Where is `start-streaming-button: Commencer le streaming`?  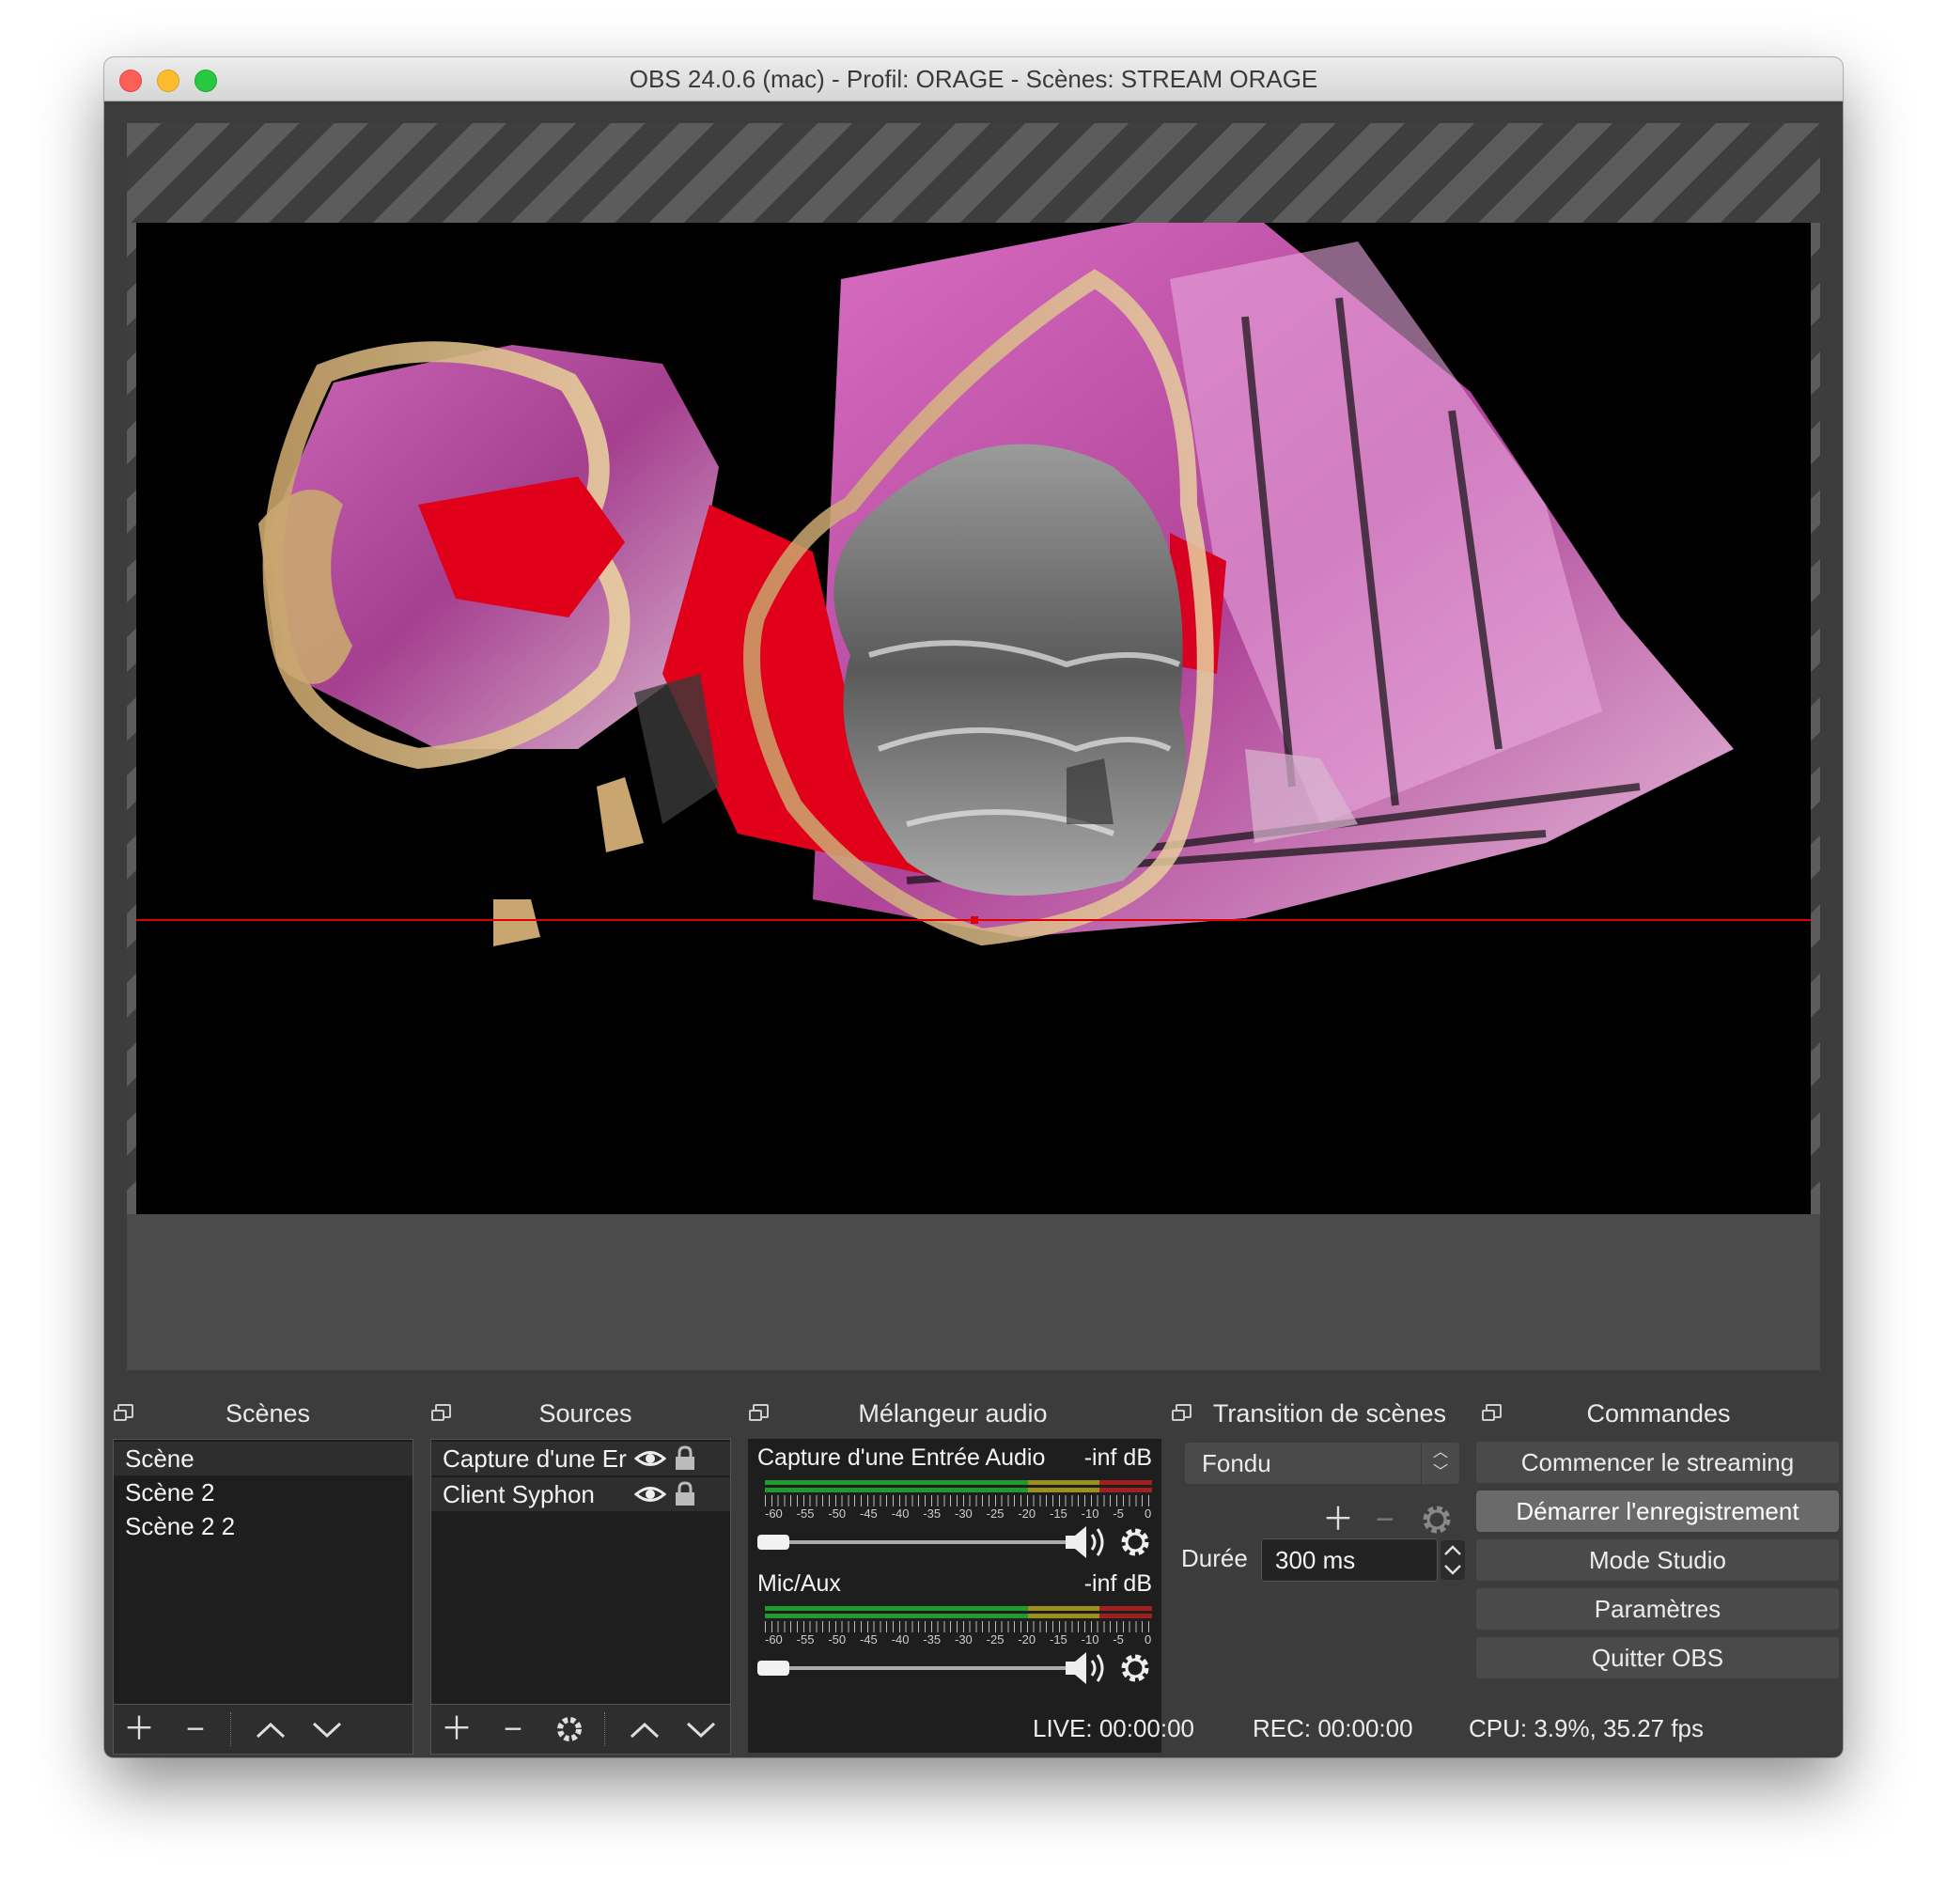 start-streaming-button: Commencer le streaming is located at coordinates (1658, 1462).